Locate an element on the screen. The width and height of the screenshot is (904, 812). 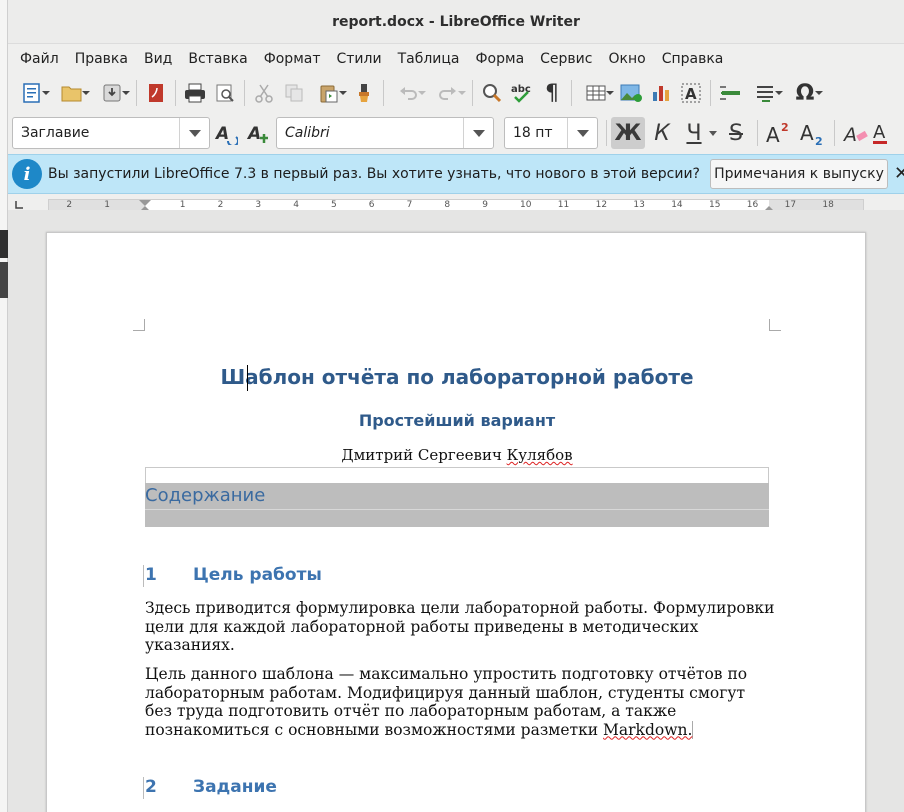
save-button is located at coordinates (112, 93).